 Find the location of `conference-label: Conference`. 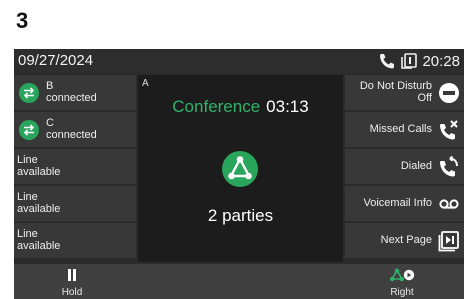

conference-label: Conference is located at coordinates (216, 106).